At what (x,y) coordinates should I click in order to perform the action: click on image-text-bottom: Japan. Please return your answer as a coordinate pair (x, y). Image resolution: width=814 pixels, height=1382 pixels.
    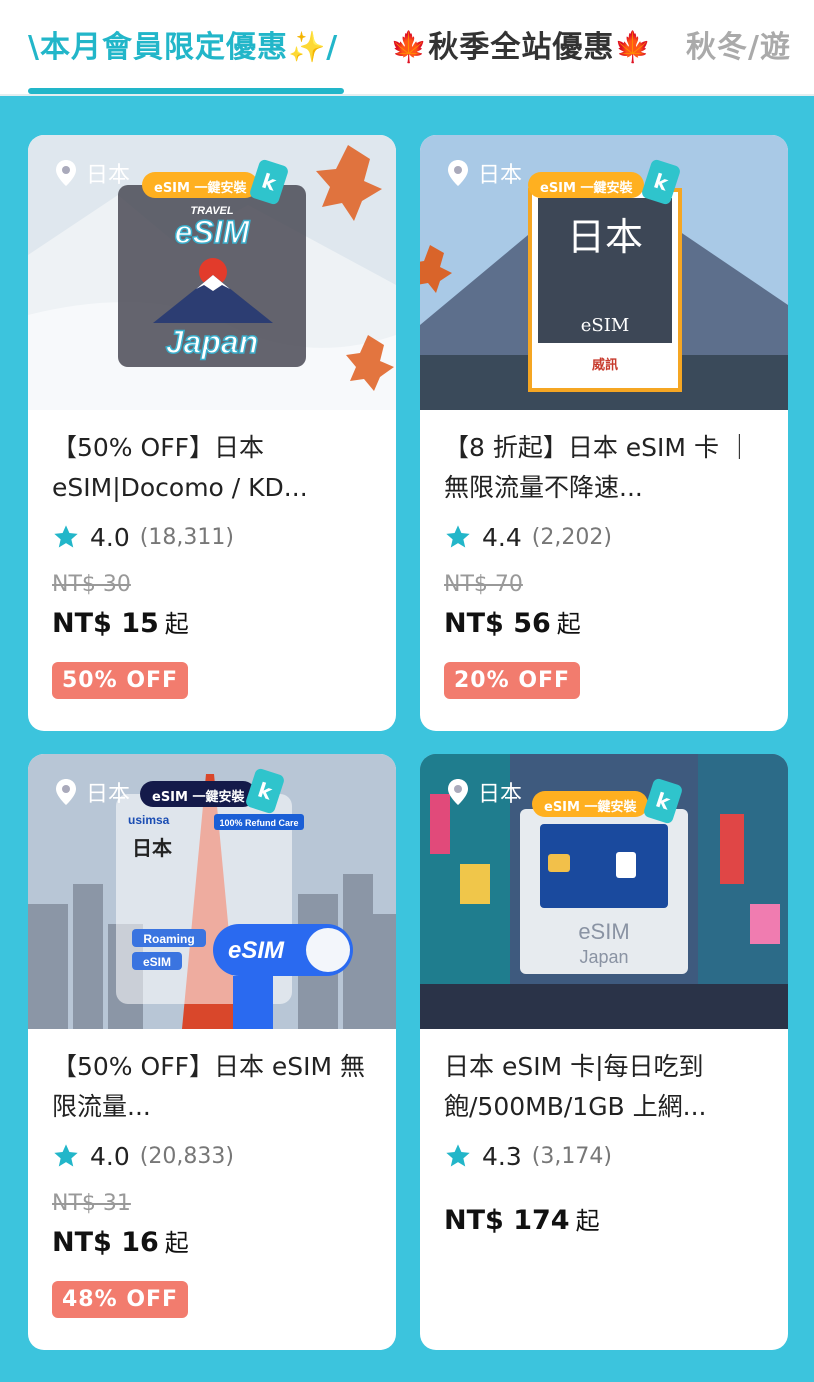
    Looking at the image, I should click on (212, 342).